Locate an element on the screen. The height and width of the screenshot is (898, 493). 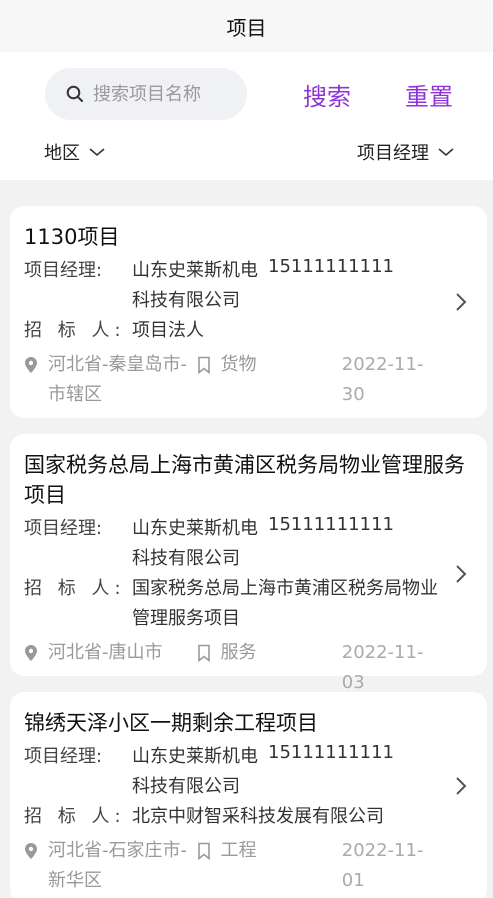
project-date: 2022-11-30 is located at coordinates (382, 379).